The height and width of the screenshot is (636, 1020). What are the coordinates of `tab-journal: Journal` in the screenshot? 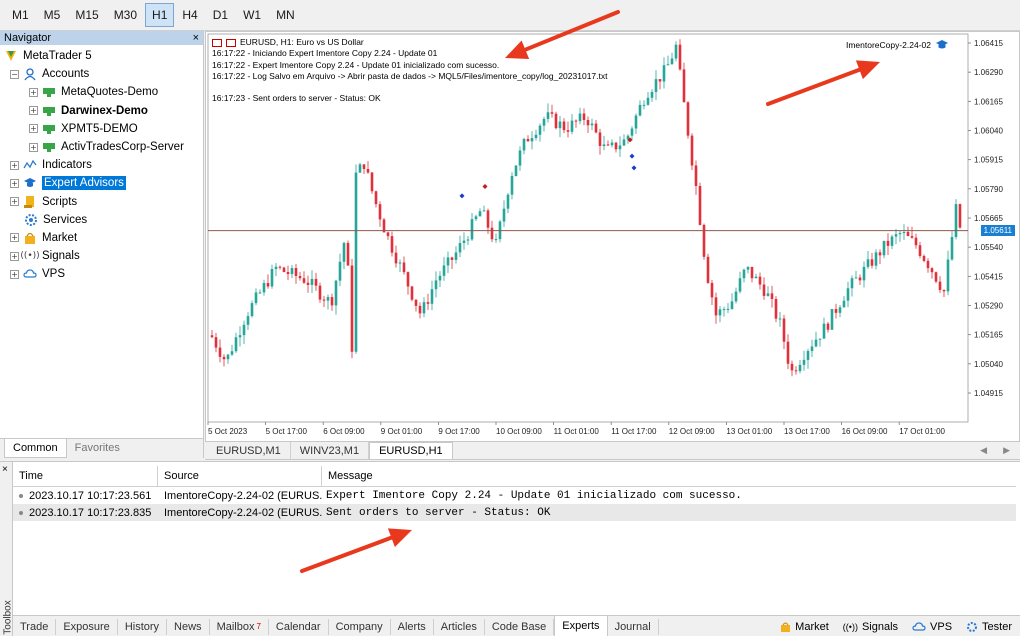 It's located at (633, 626).